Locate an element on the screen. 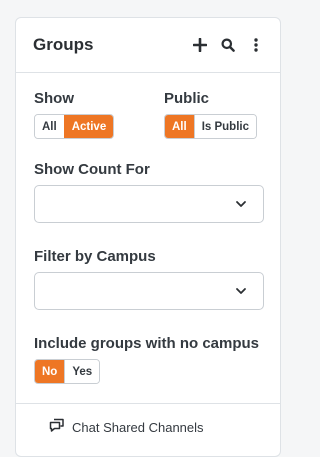  public-label: Public is located at coordinates (187, 98).